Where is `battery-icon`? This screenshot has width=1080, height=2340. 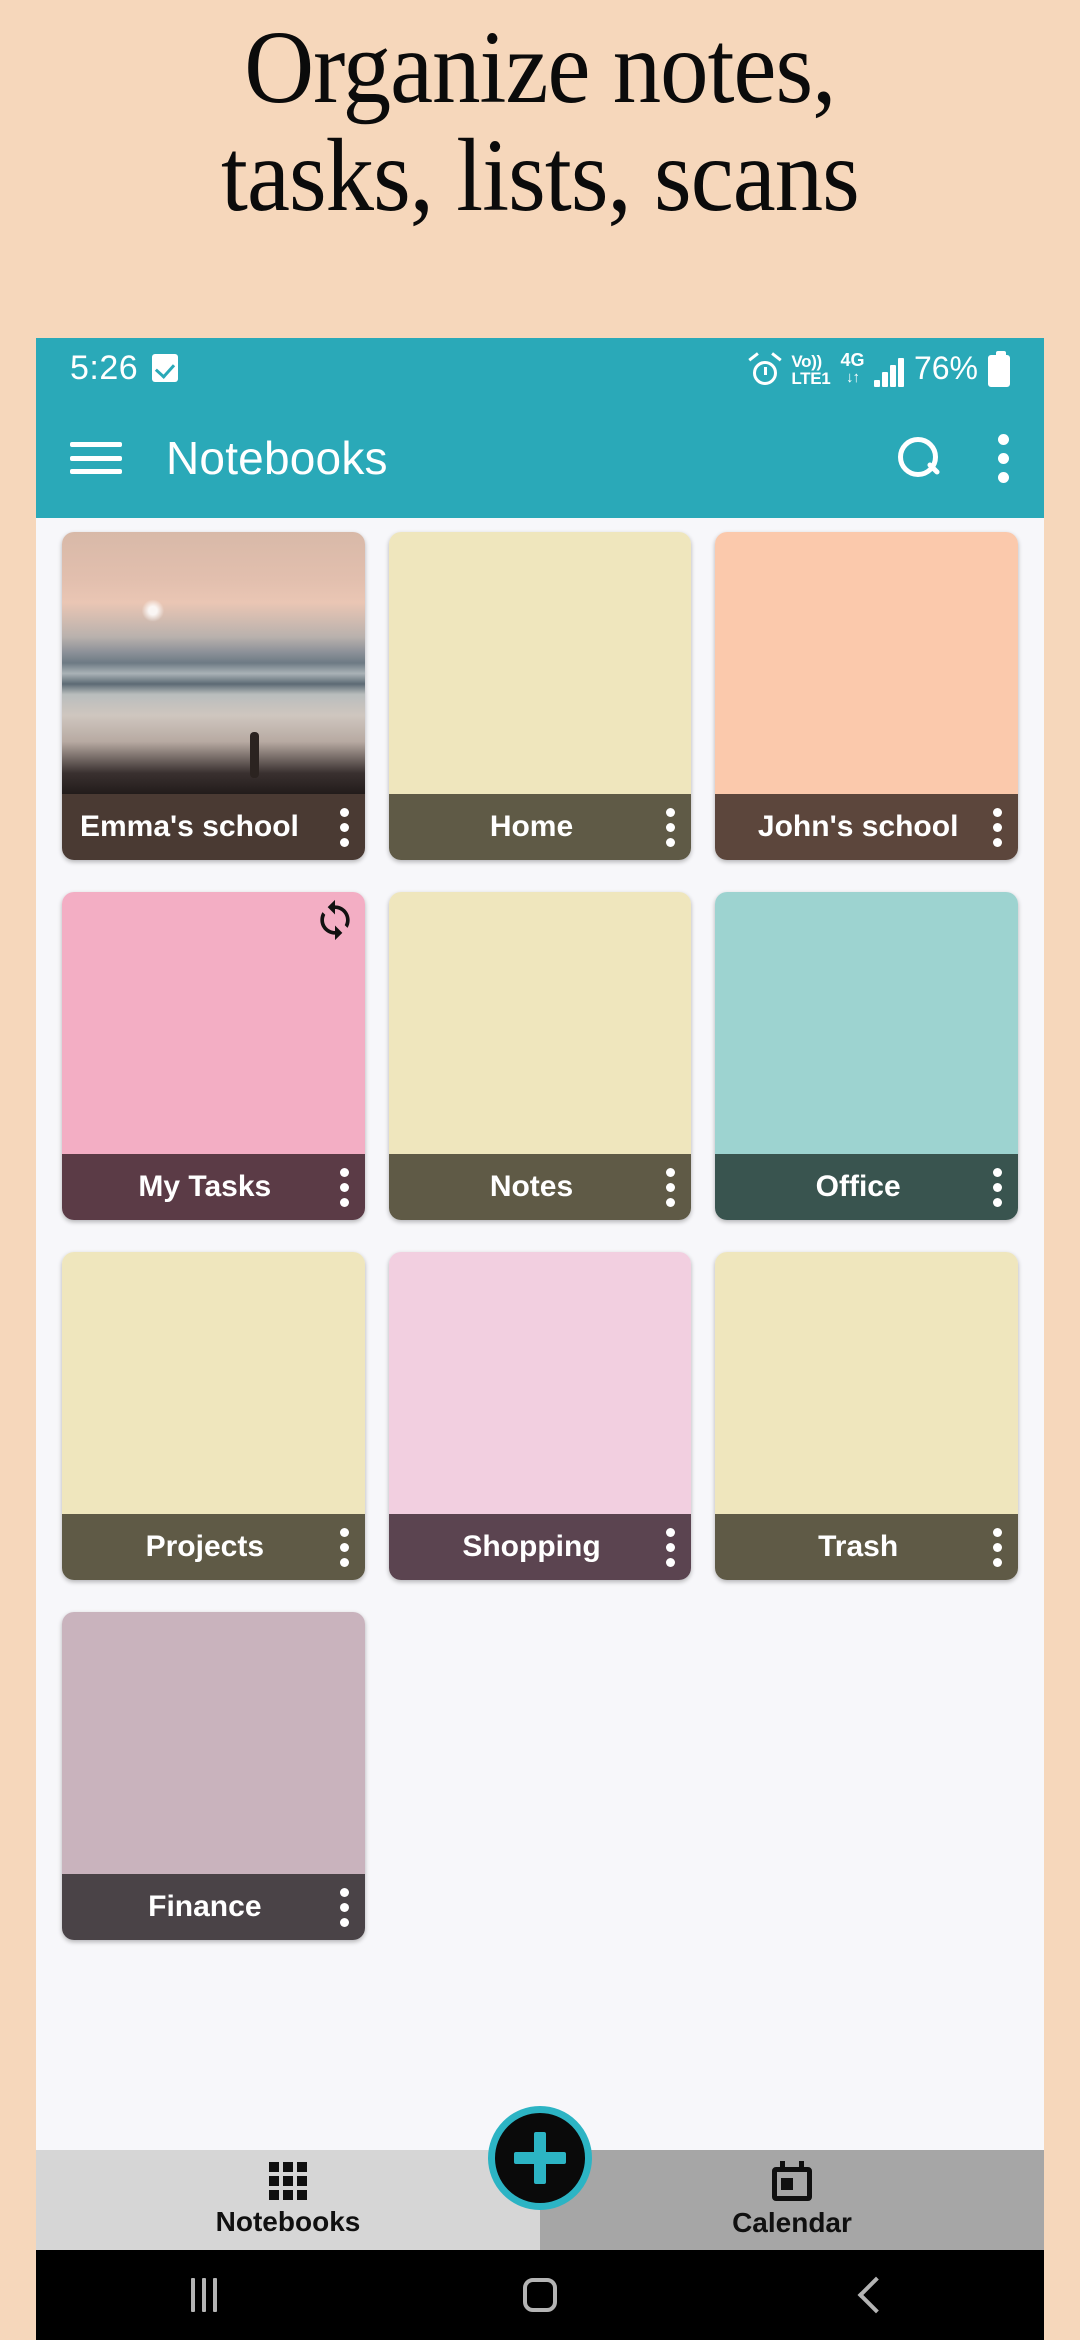
battery-icon is located at coordinates (999, 368).